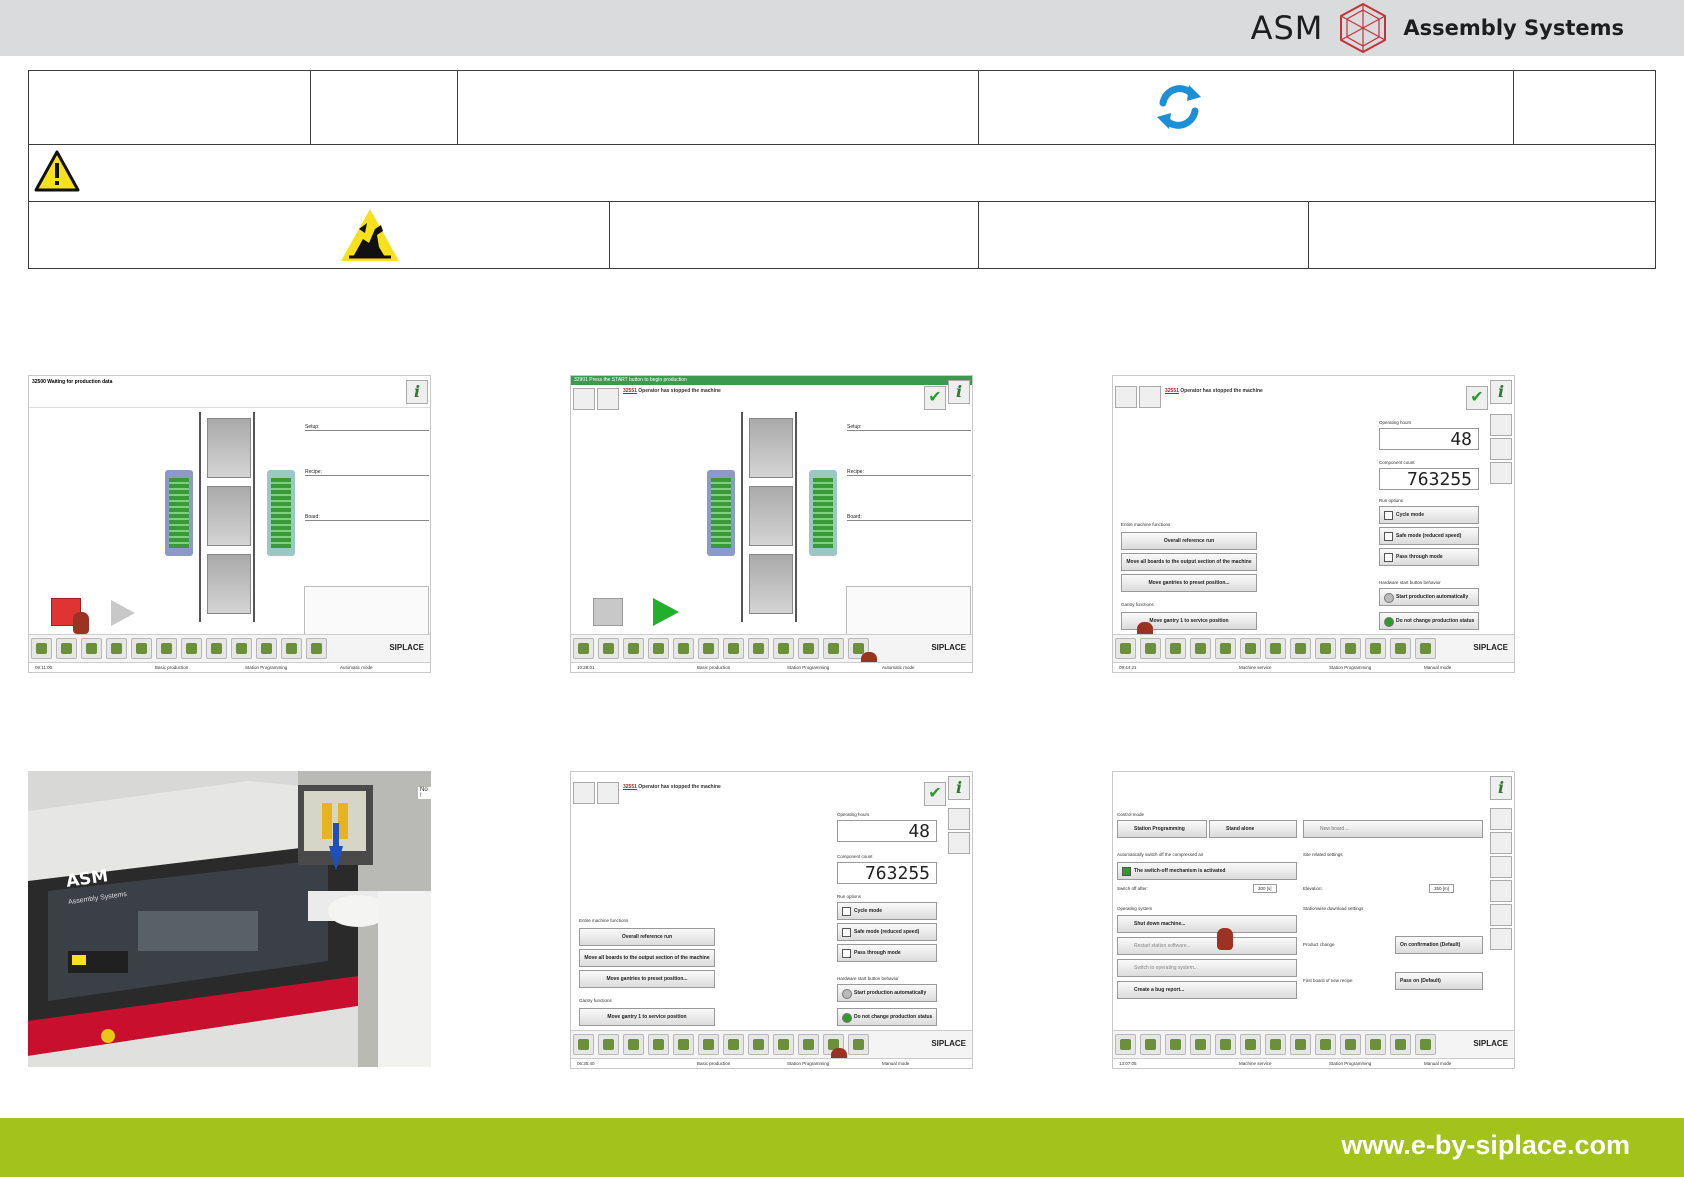 The image size is (1684, 1177). Describe the element at coordinates (1207, 871) in the screenshot. I see `switch-off-checkbox: The switch-off mechanism is activated` at that location.